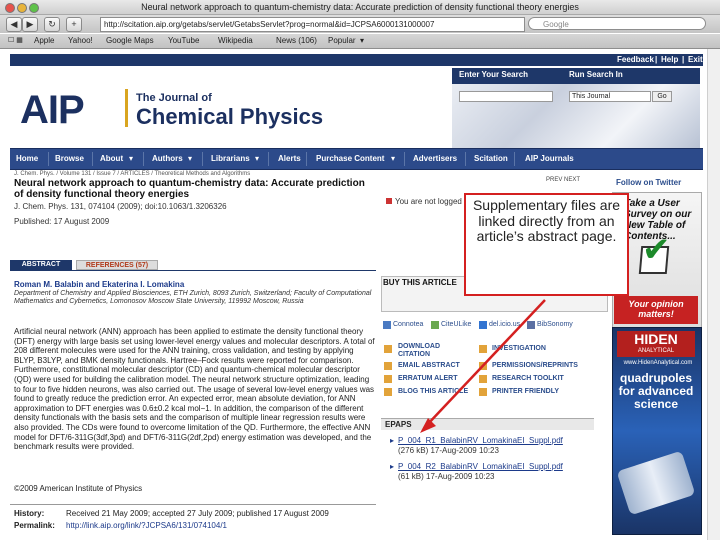 The width and height of the screenshot is (720, 540). I want to click on hiden-headline: quadrupoles for advanced science, so click(656, 391).